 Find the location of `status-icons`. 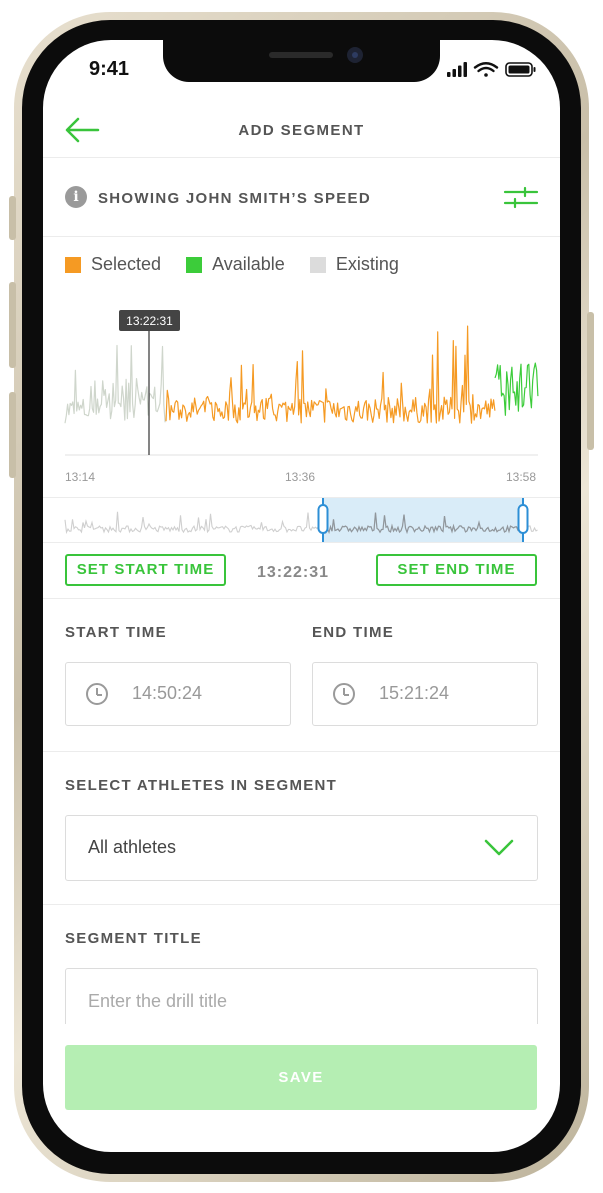

status-icons is located at coordinates (491, 69).